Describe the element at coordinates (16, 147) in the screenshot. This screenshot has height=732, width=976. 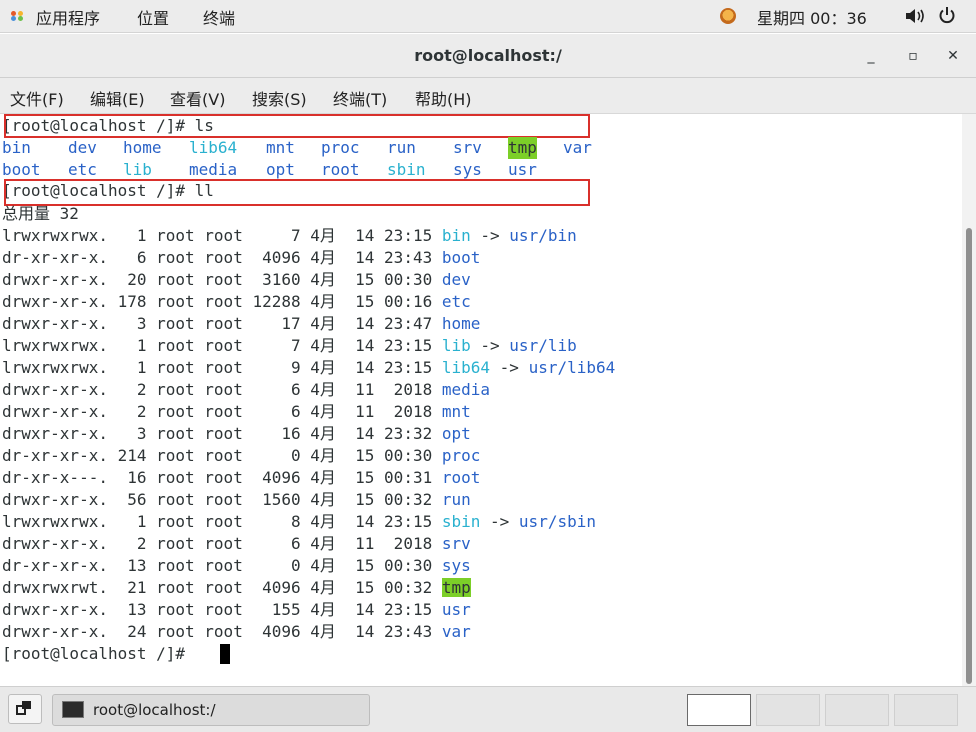
I see `ls-item-bin: bin` at that location.